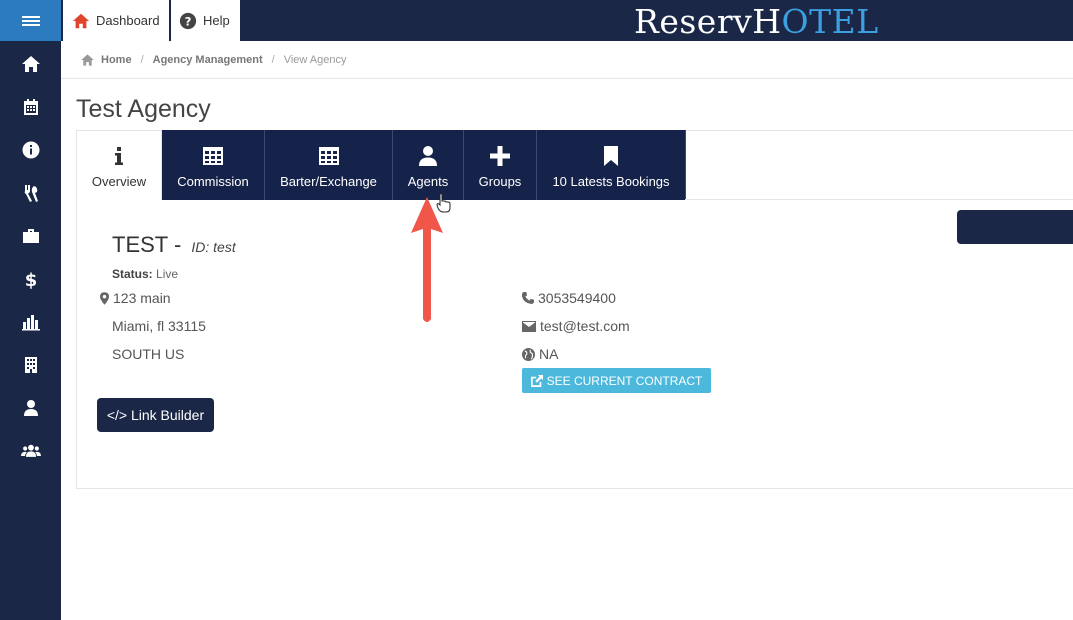 This screenshot has width=1073, height=620. I want to click on question-icon: ?, so click(188, 20).